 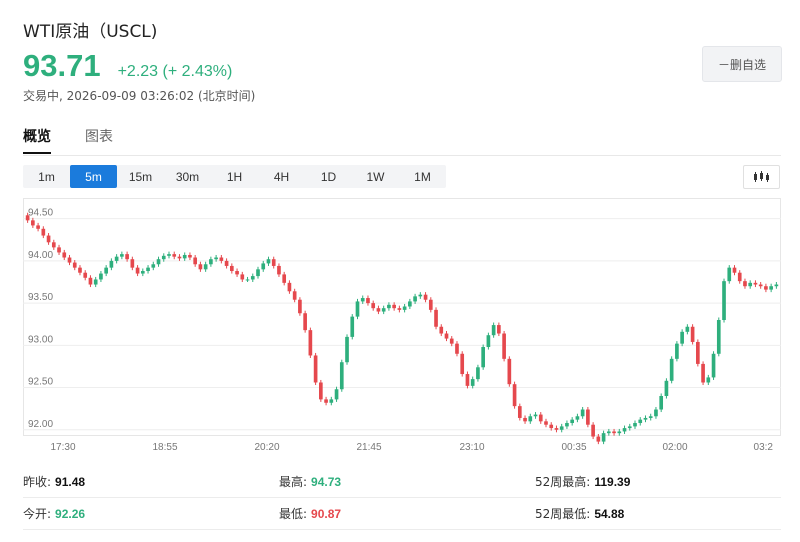 What do you see at coordinates (326, 481) in the screenshot?
I see `stat-value: 94.73` at bounding box center [326, 481].